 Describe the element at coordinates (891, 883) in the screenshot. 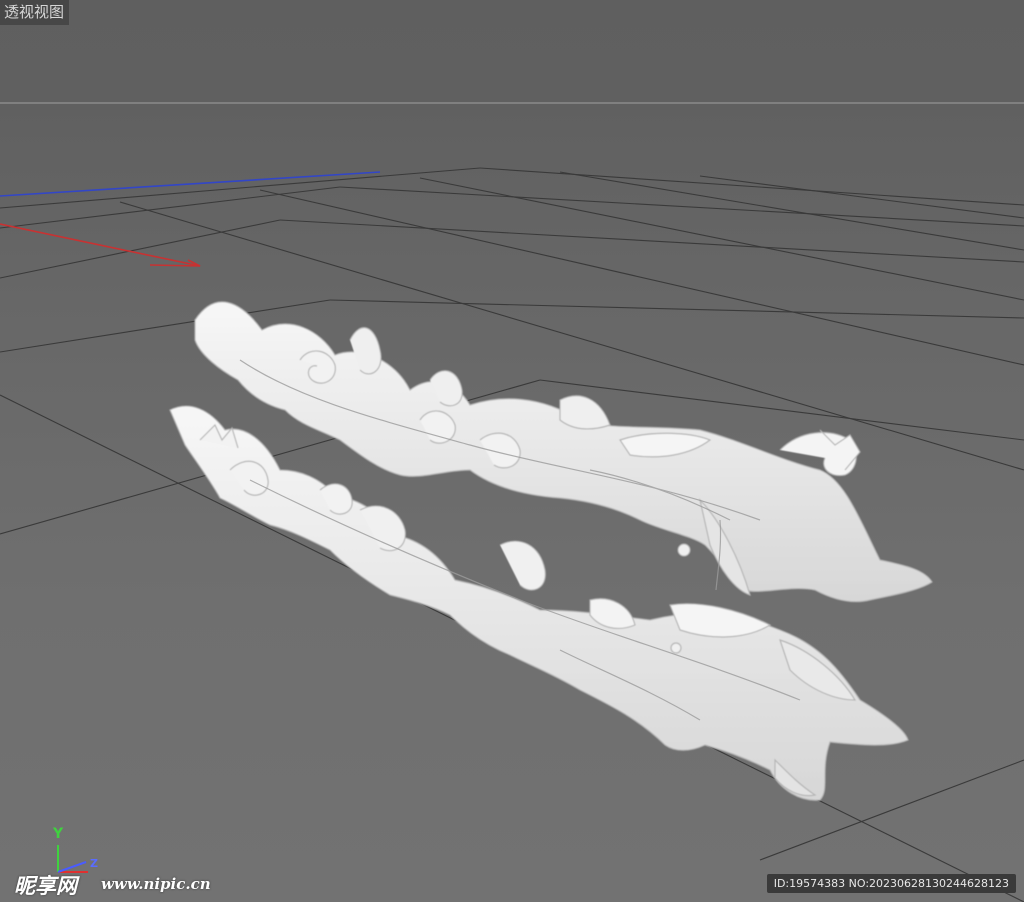

I see `image-id-badge: ID:19574383 NO:20230628130244628123` at that location.